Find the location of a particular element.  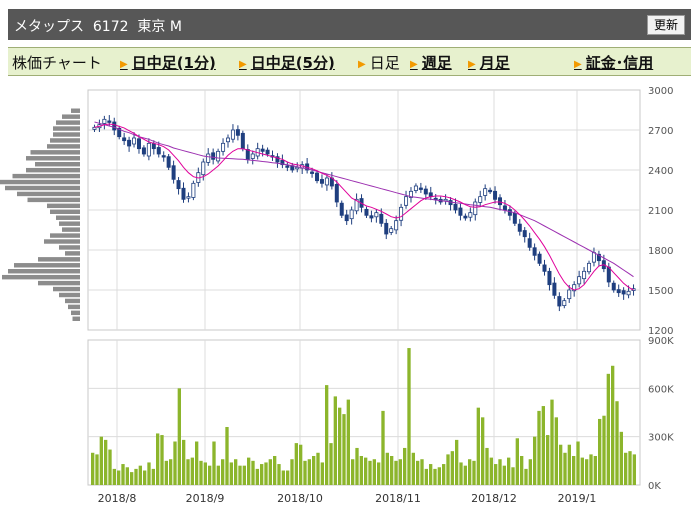

tab-margin-credit: ▶ 証金･信用 is located at coordinates (613, 62).